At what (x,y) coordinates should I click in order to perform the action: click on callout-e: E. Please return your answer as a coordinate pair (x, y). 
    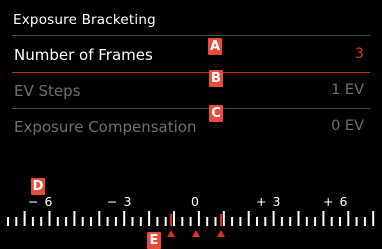
    Looking at the image, I should click on (154, 240).